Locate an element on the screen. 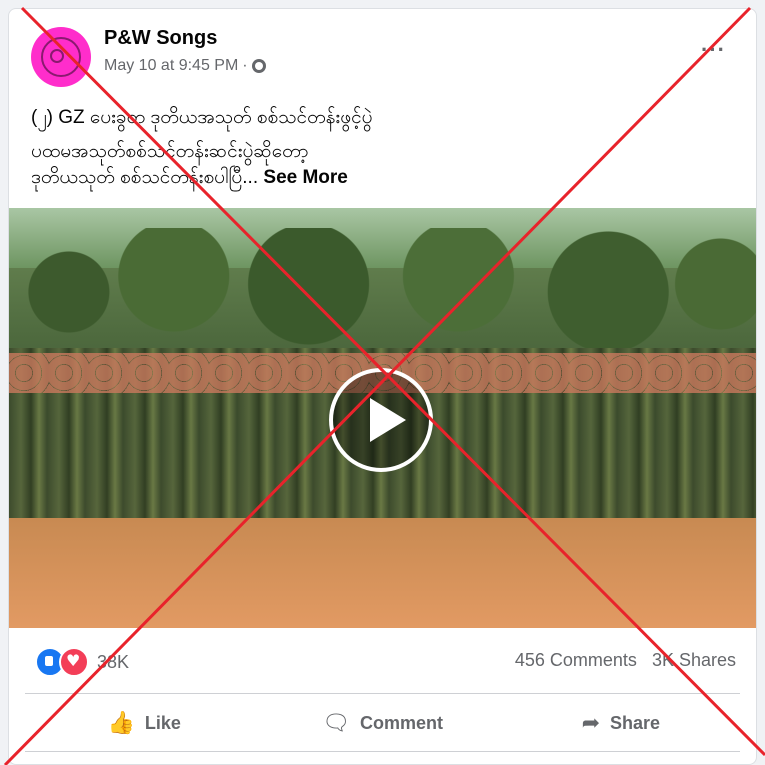 The image size is (765, 765). more-options-icon: ··· is located at coordinates (713, 50).